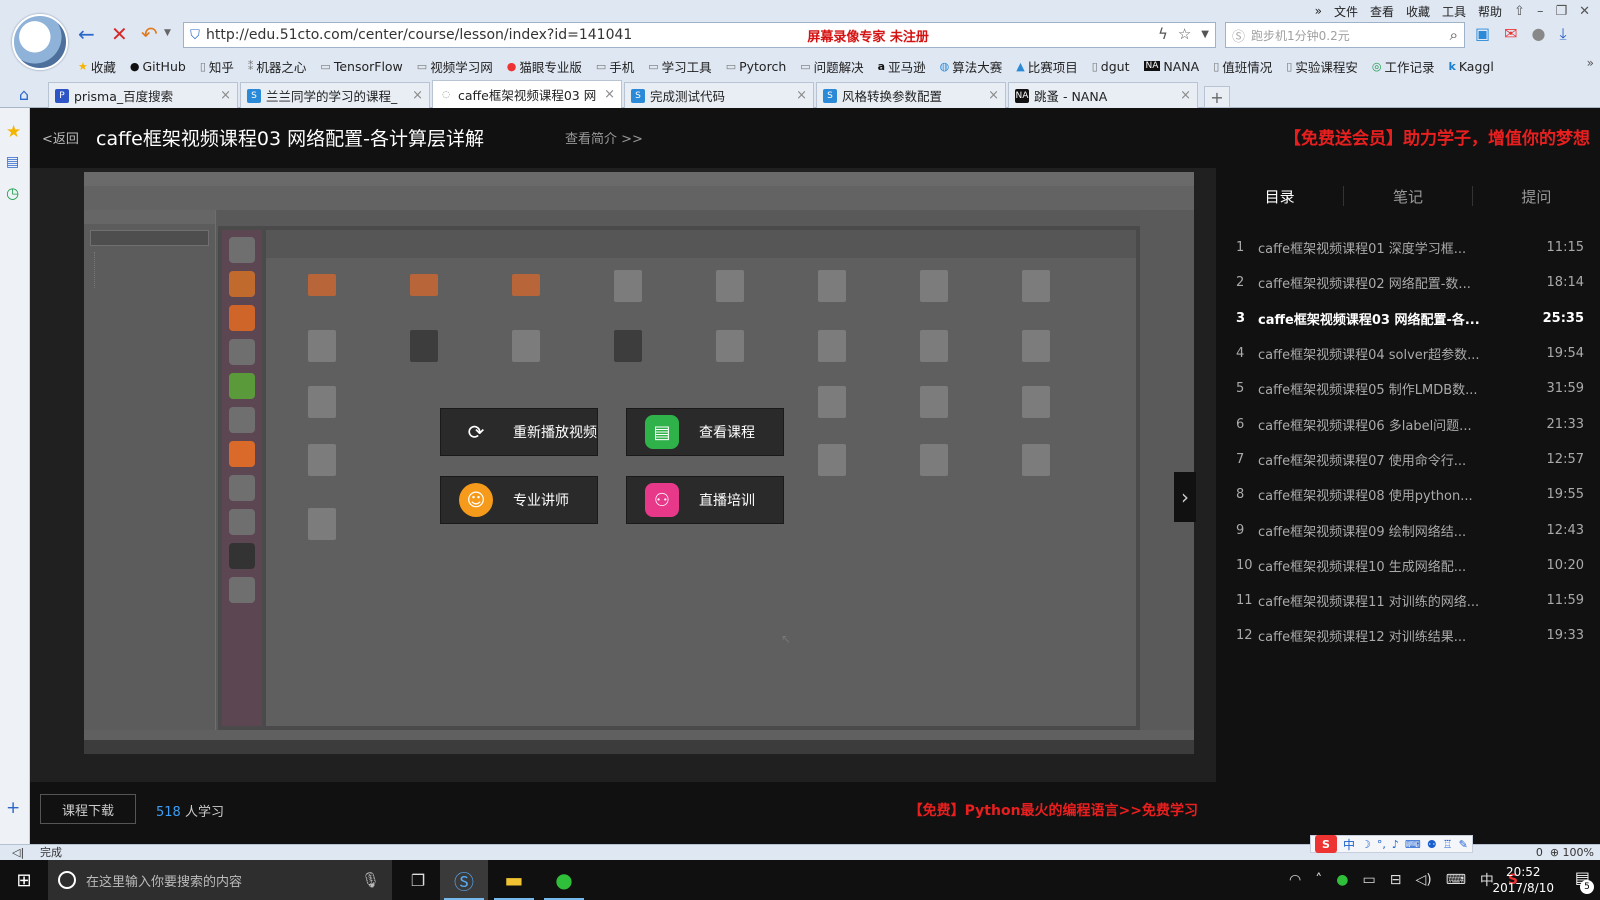 This screenshot has height=900, width=1600. I want to click on bookmark-video-site: ▭ 视频学习网, so click(455, 66).